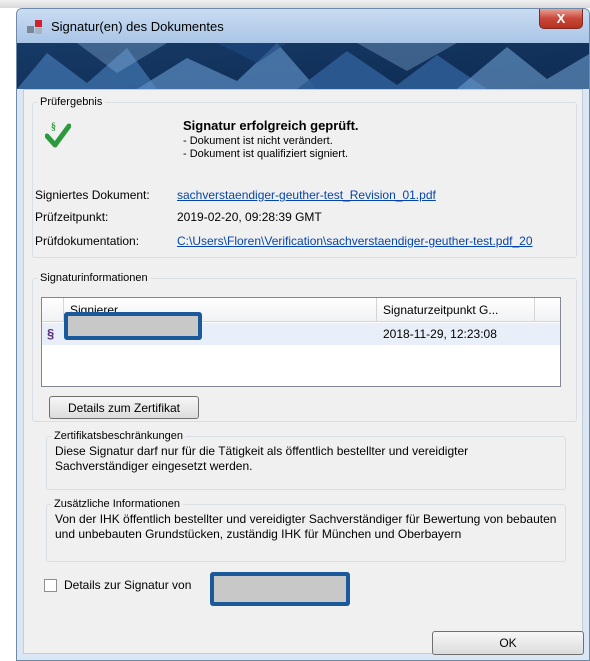  I want to click on background-window-strip, so click(295, 4).